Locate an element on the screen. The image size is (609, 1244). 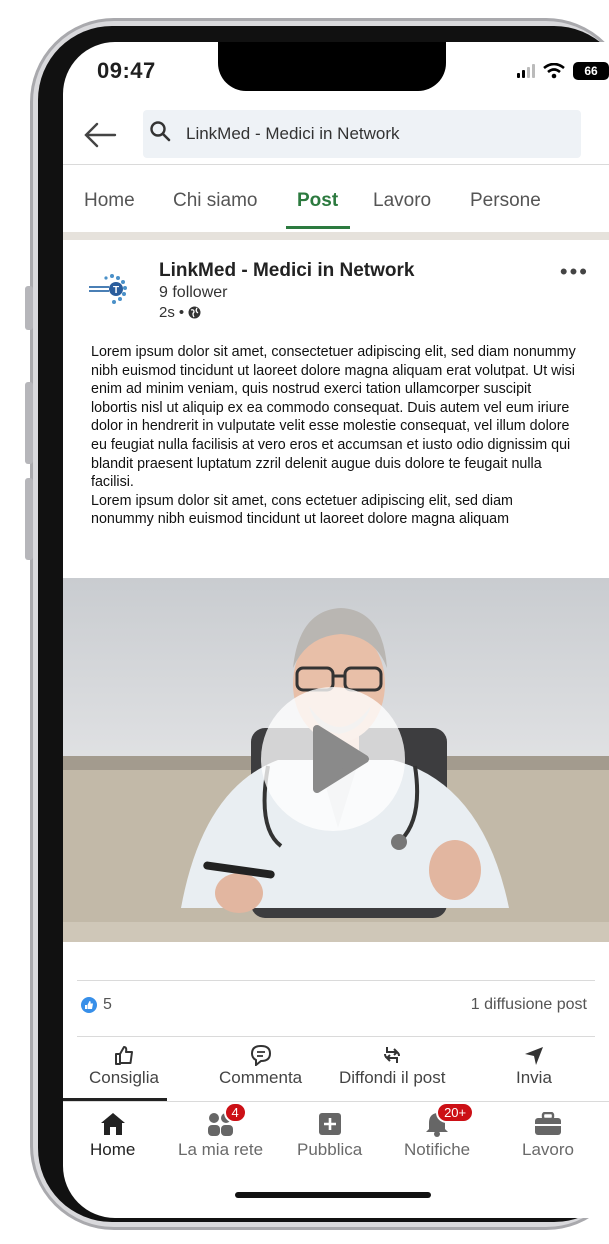
tab-home: Home is located at coordinates (109, 201).